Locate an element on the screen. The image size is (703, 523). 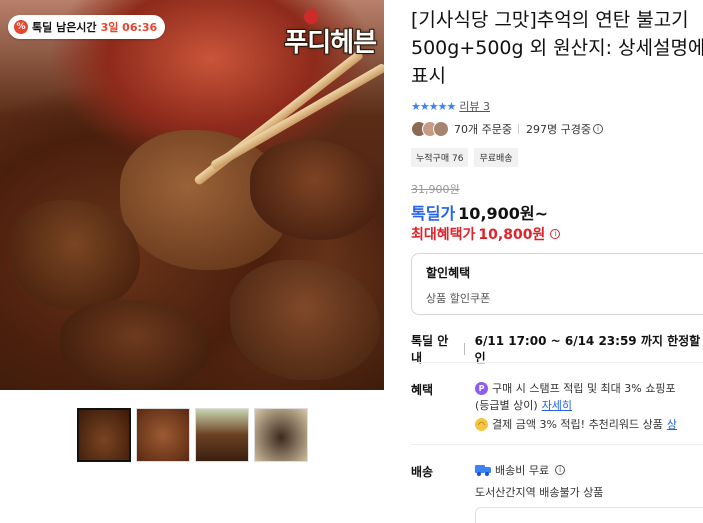
max-benefit-row: 최대혜택가 10,800원 i is located at coordinates (486, 234).